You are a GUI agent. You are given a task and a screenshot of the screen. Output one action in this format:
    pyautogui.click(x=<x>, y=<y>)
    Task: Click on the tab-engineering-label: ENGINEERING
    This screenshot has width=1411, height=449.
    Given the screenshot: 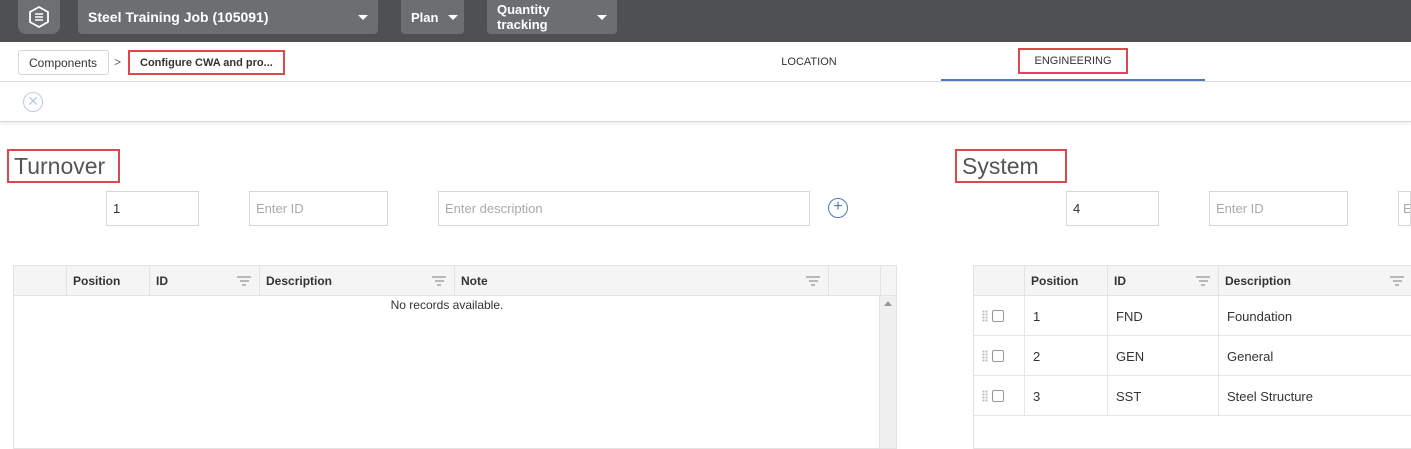 What is the action you would take?
    pyautogui.click(x=1073, y=60)
    